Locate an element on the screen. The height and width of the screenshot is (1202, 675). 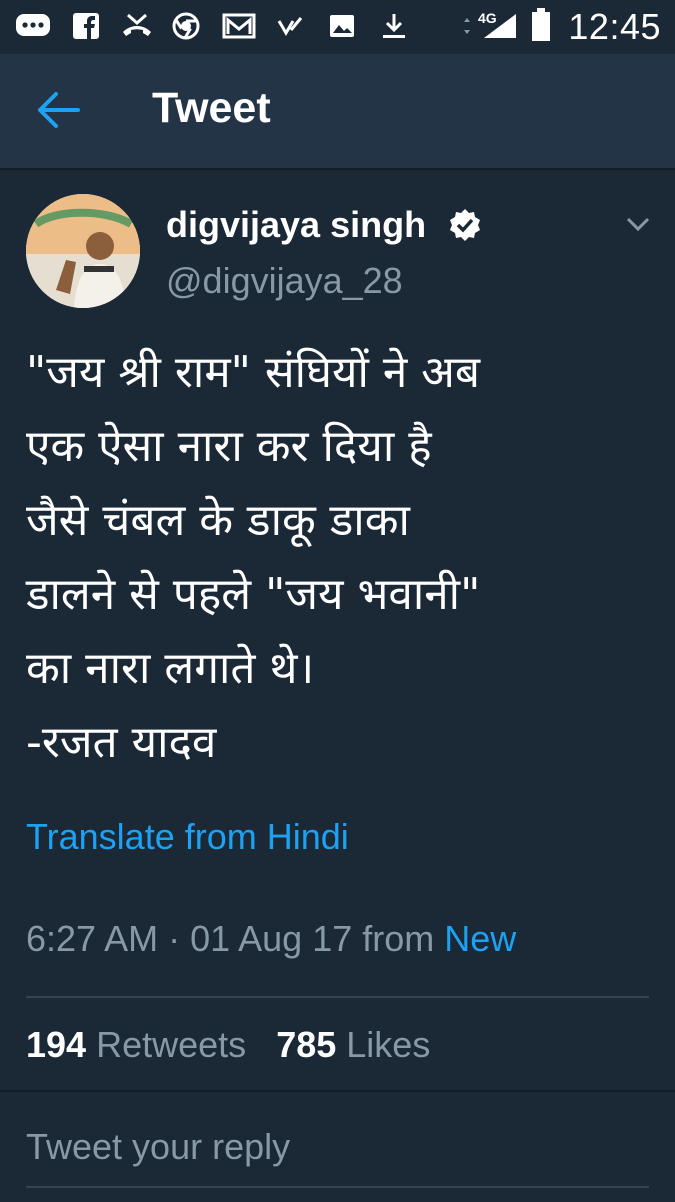
avatar is located at coordinates (83, 251).